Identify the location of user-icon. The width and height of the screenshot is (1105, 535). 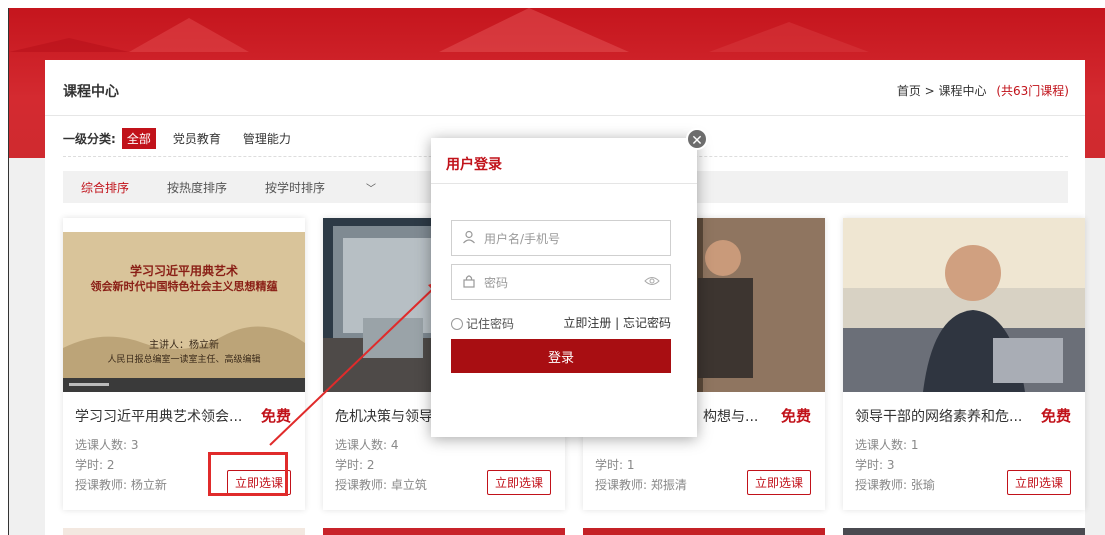
(469, 238).